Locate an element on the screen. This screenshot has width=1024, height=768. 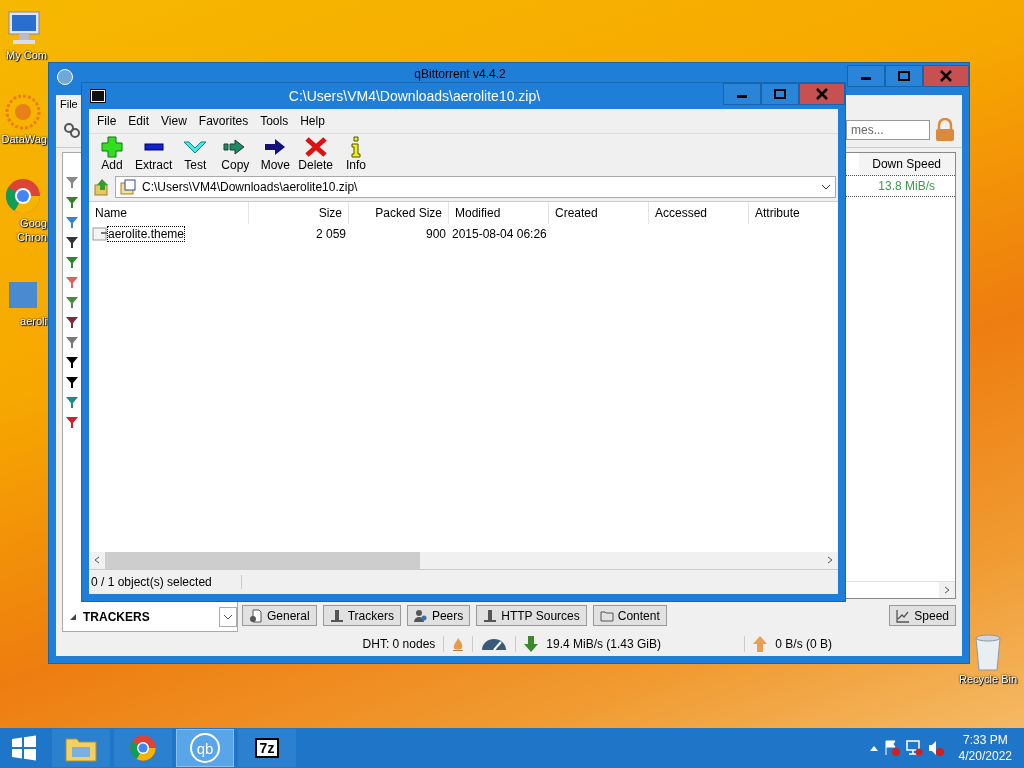
column-header: Created is located at coordinates (599, 213).